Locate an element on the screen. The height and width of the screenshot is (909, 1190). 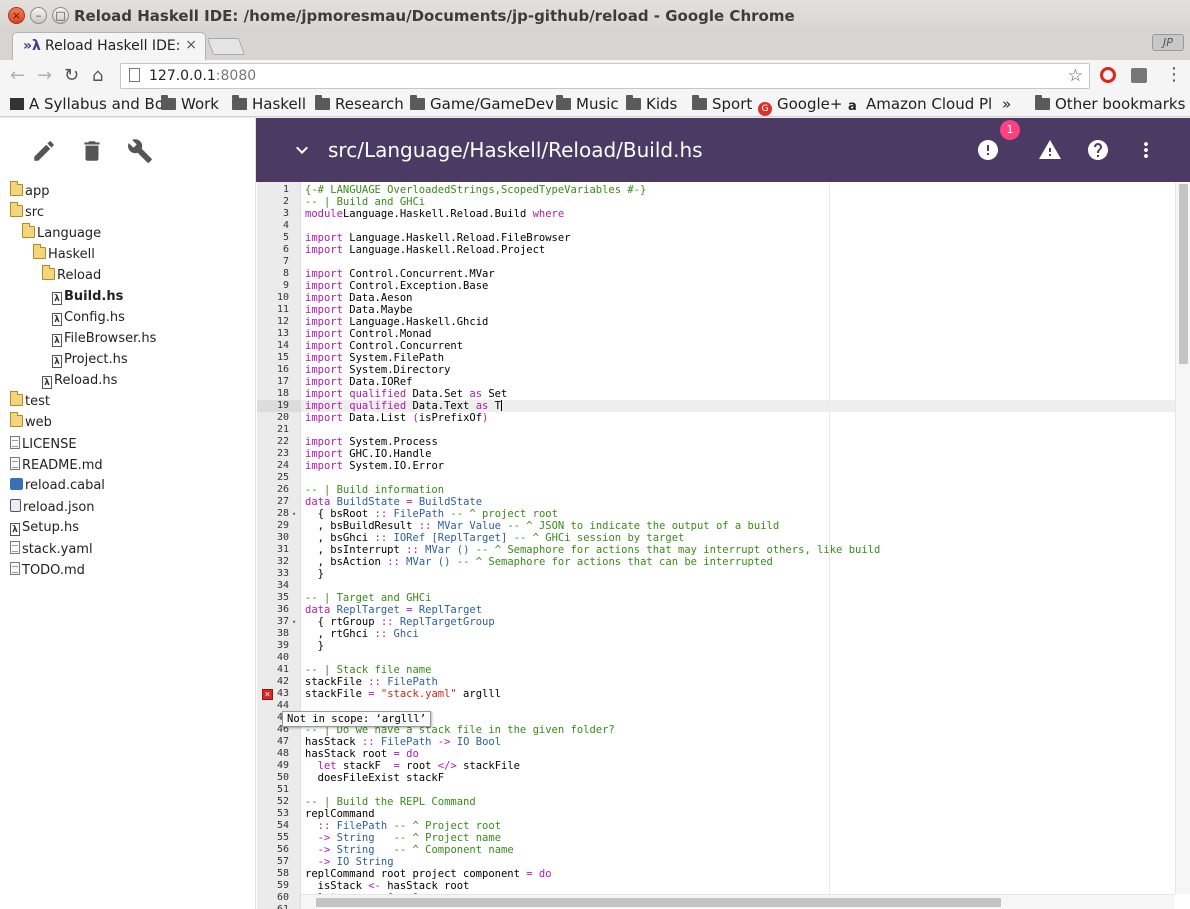
window-minimize-button: – is located at coordinates (38, 15).